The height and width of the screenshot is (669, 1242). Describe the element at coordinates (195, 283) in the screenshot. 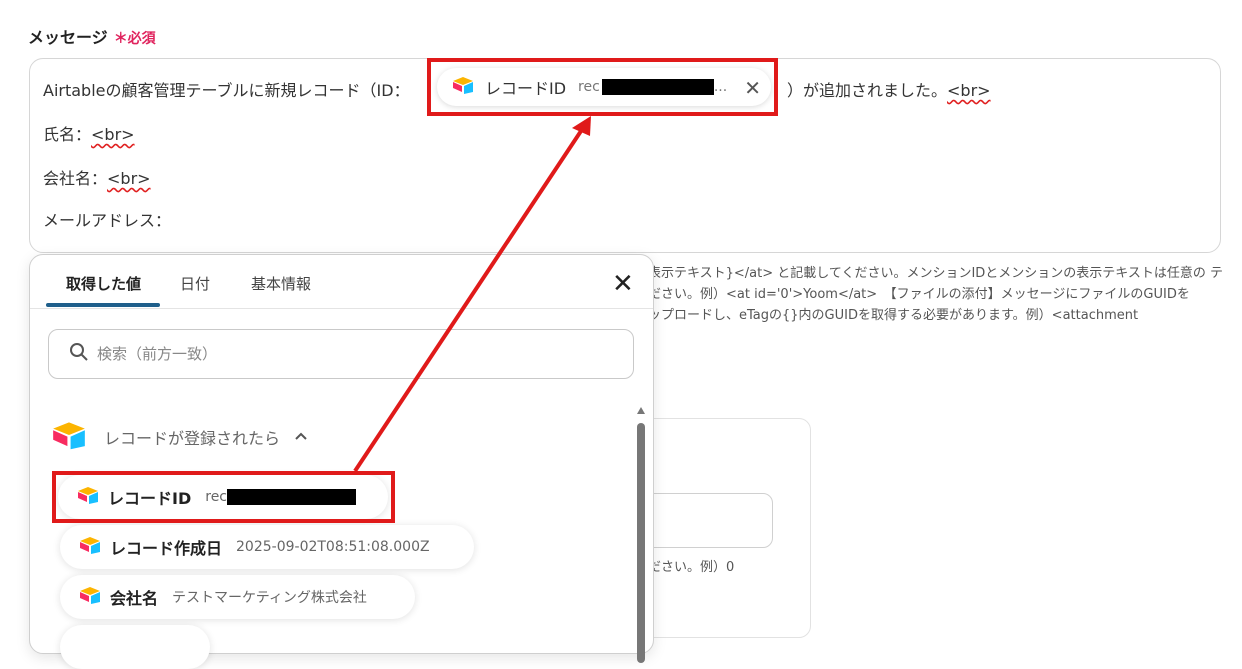

I see `tab-date: 日付` at that location.